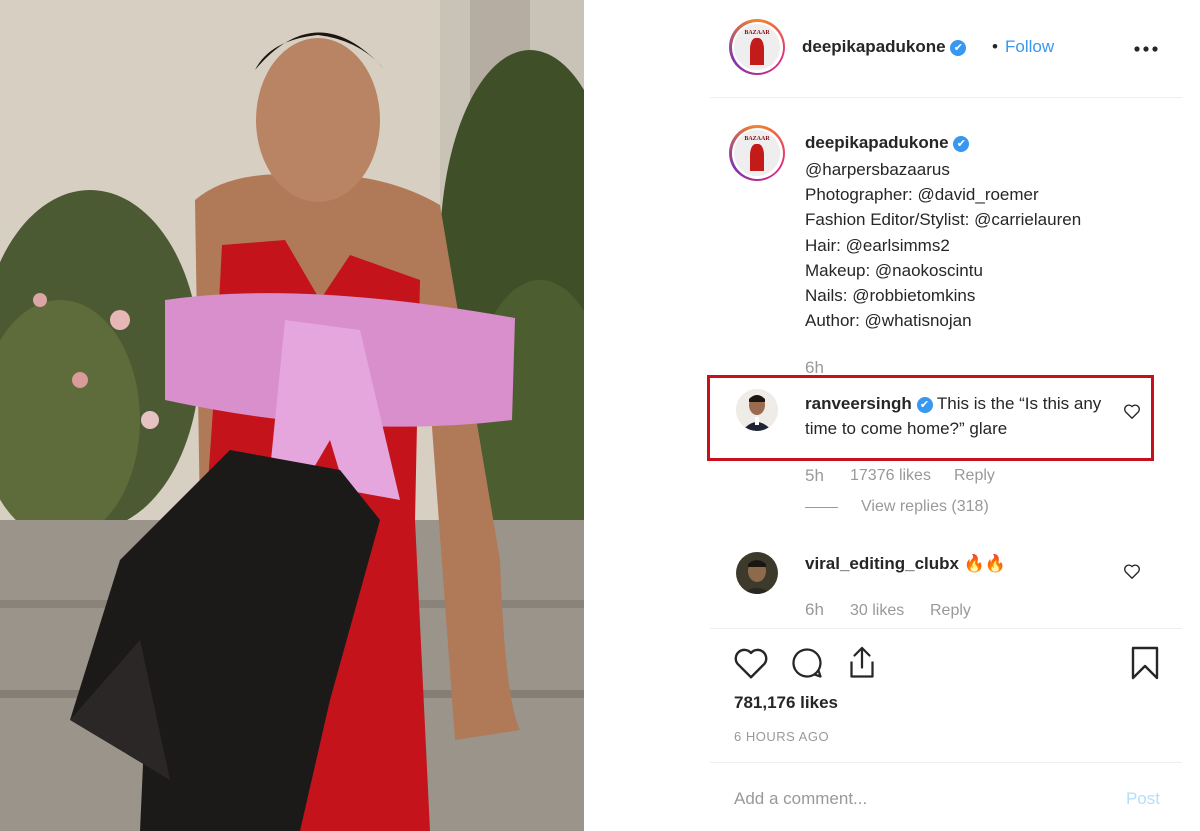  I want to click on post-comment-button: Post, so click(1143, 799).